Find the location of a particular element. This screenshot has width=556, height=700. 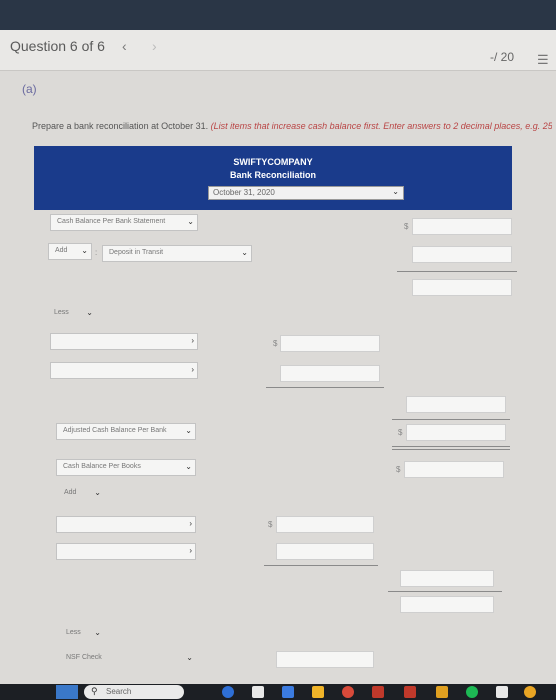

select-label: NSF Check is located at coordinates (84, 657).